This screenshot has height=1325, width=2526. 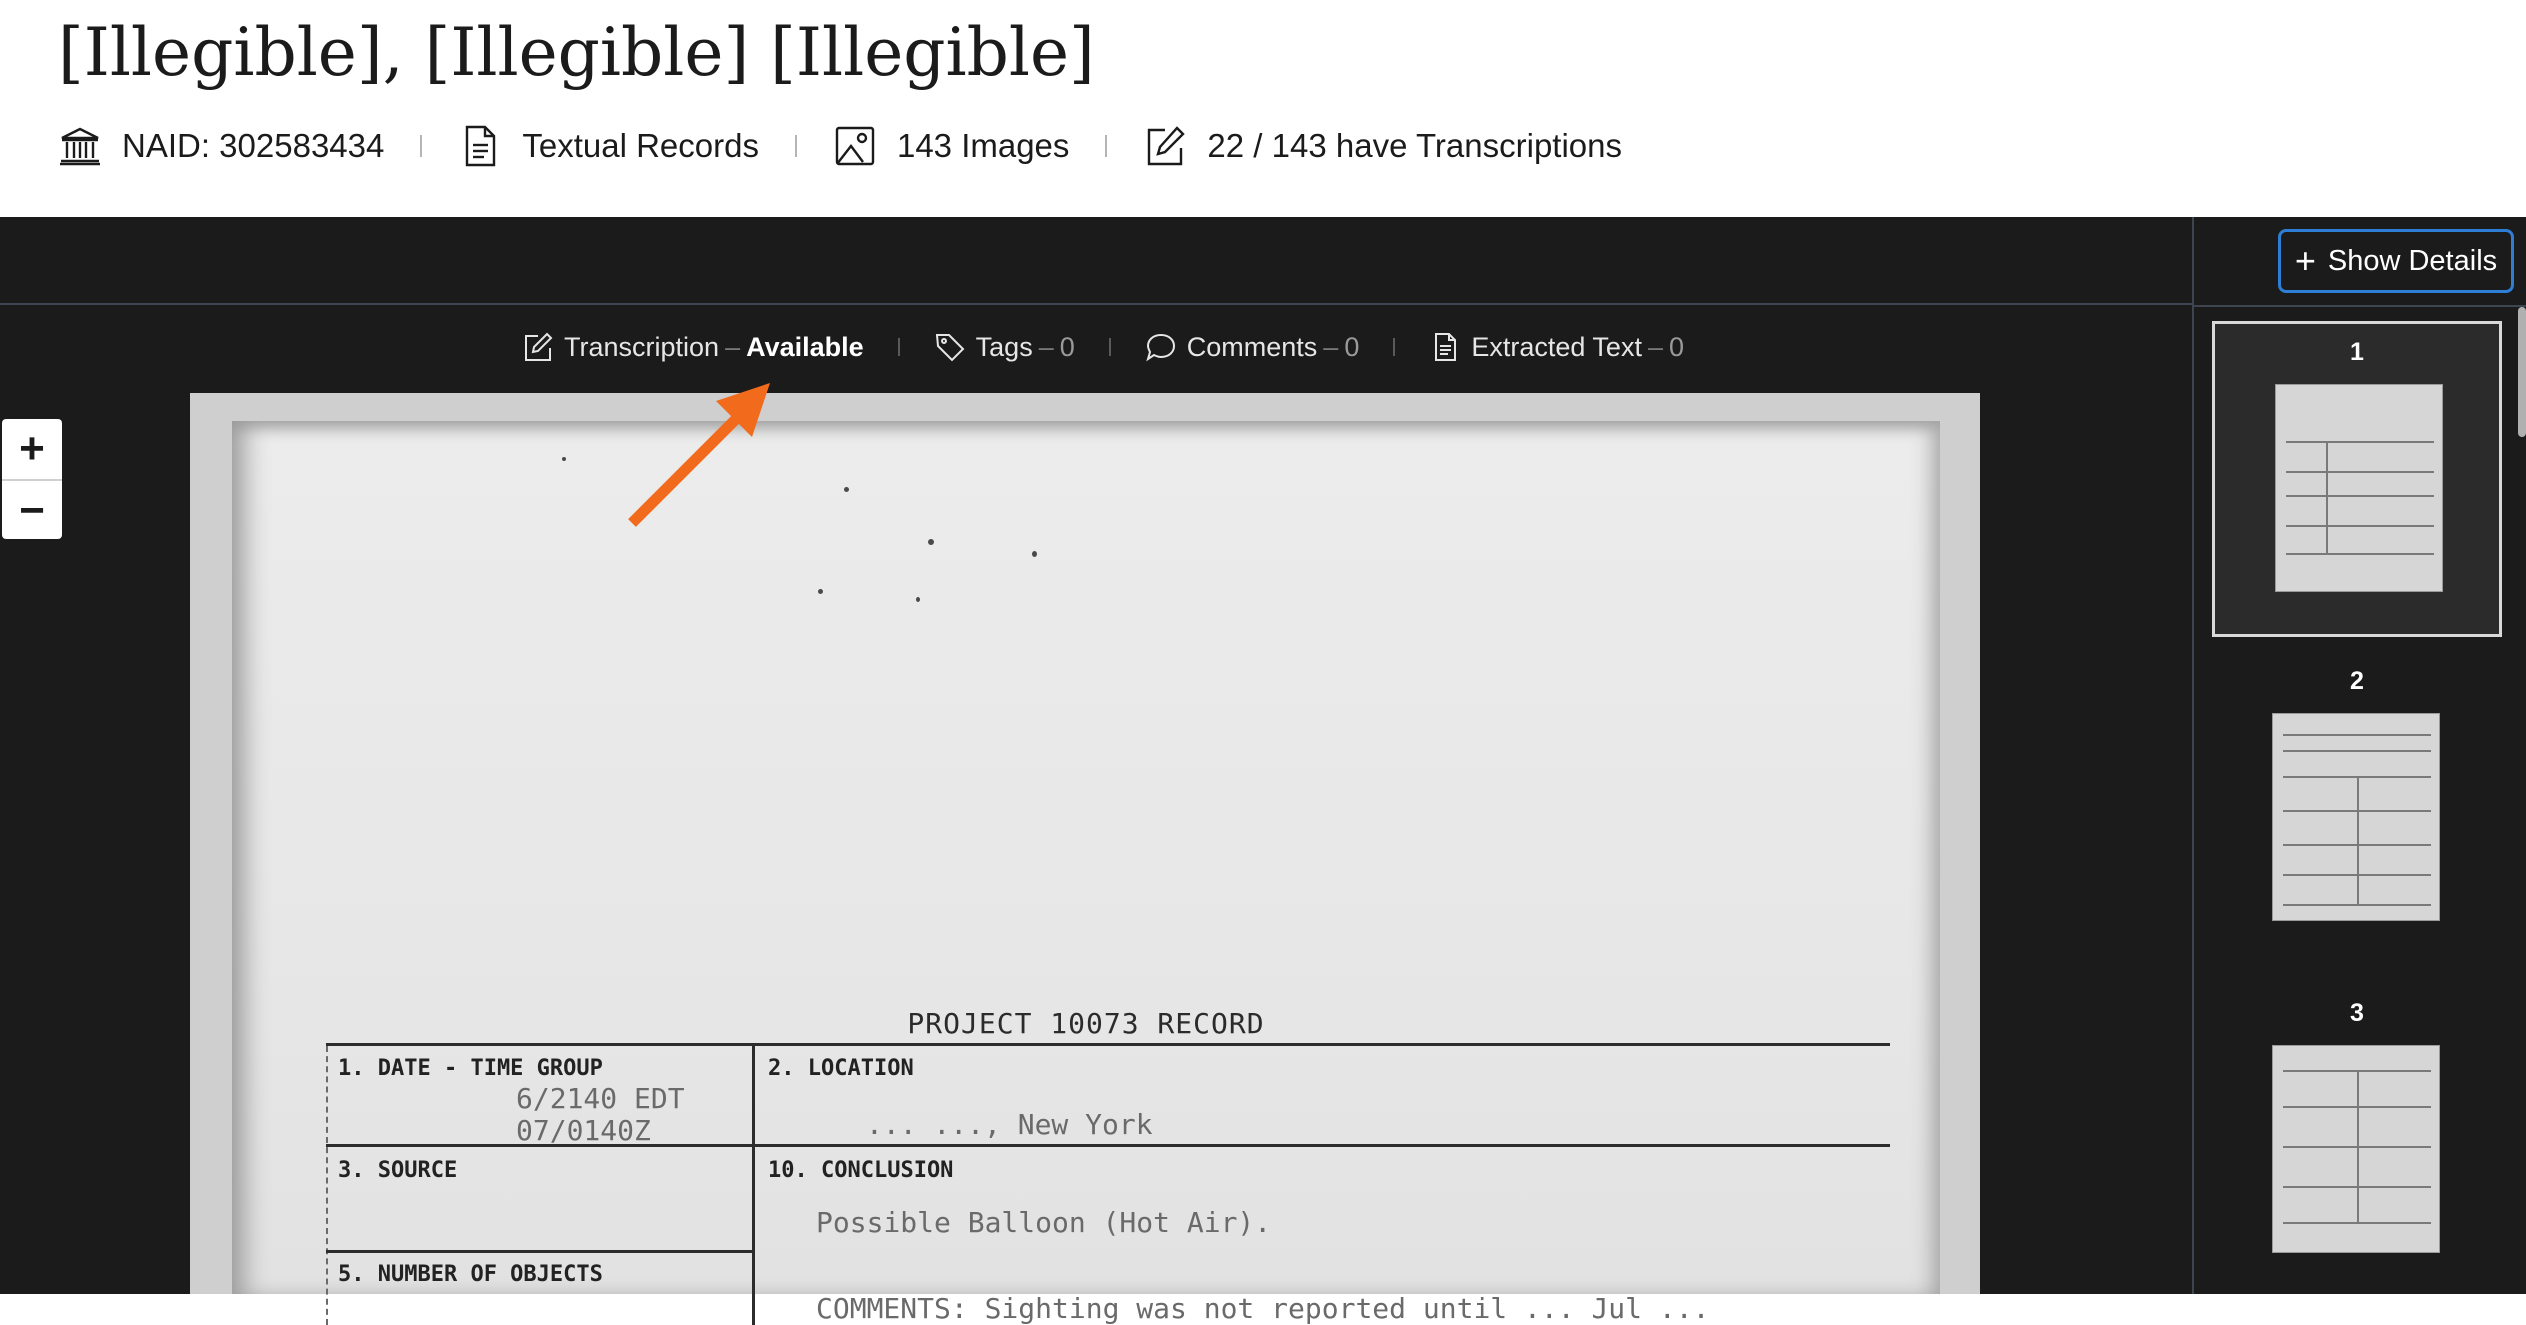 What do you see at coordinates (805, 346) in the screenshot?
I see `transcription-status: Available` at bounding box center [805, 346].